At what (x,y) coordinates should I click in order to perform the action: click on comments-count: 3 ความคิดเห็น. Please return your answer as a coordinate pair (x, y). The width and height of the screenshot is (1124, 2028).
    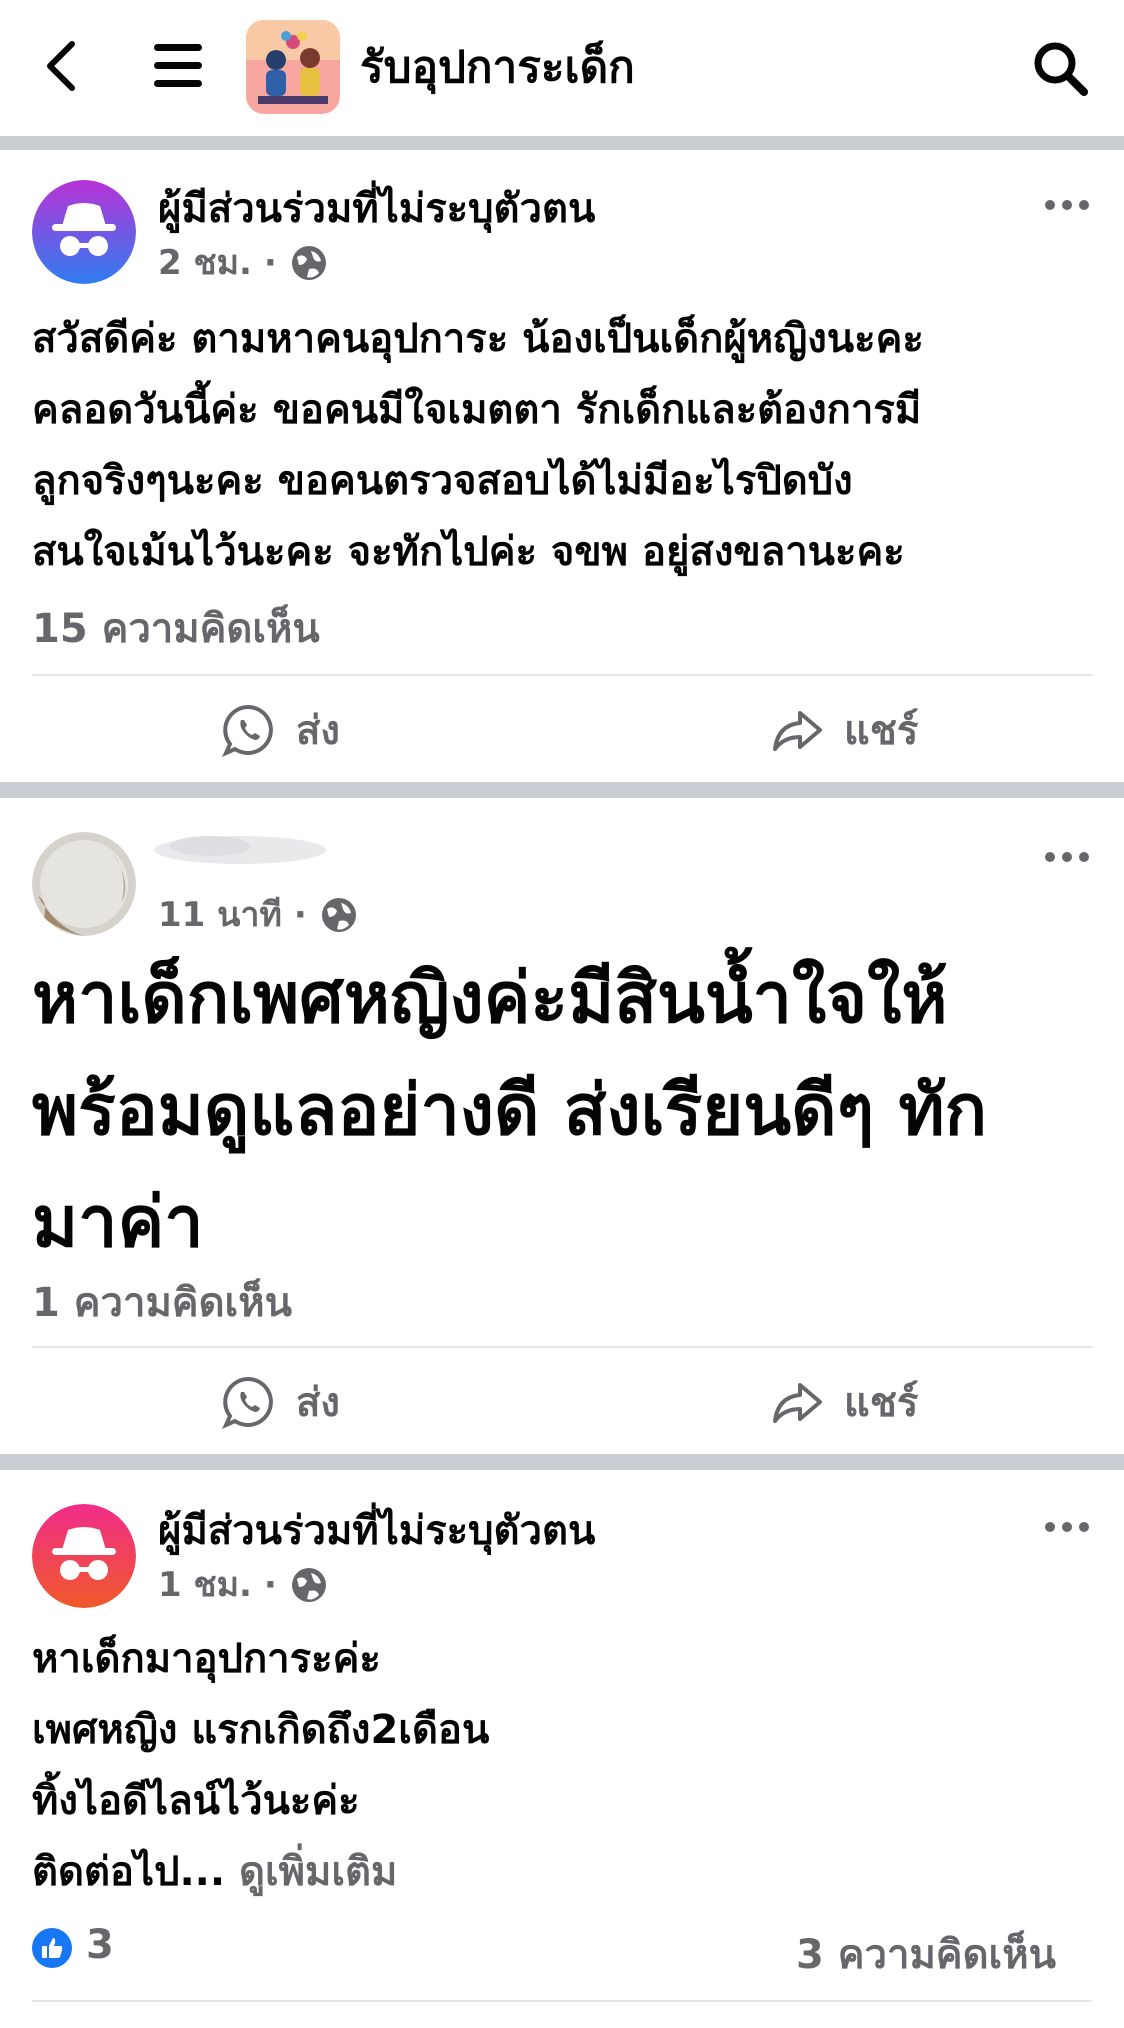
    Looking at the image, I should click on (926, 1954).